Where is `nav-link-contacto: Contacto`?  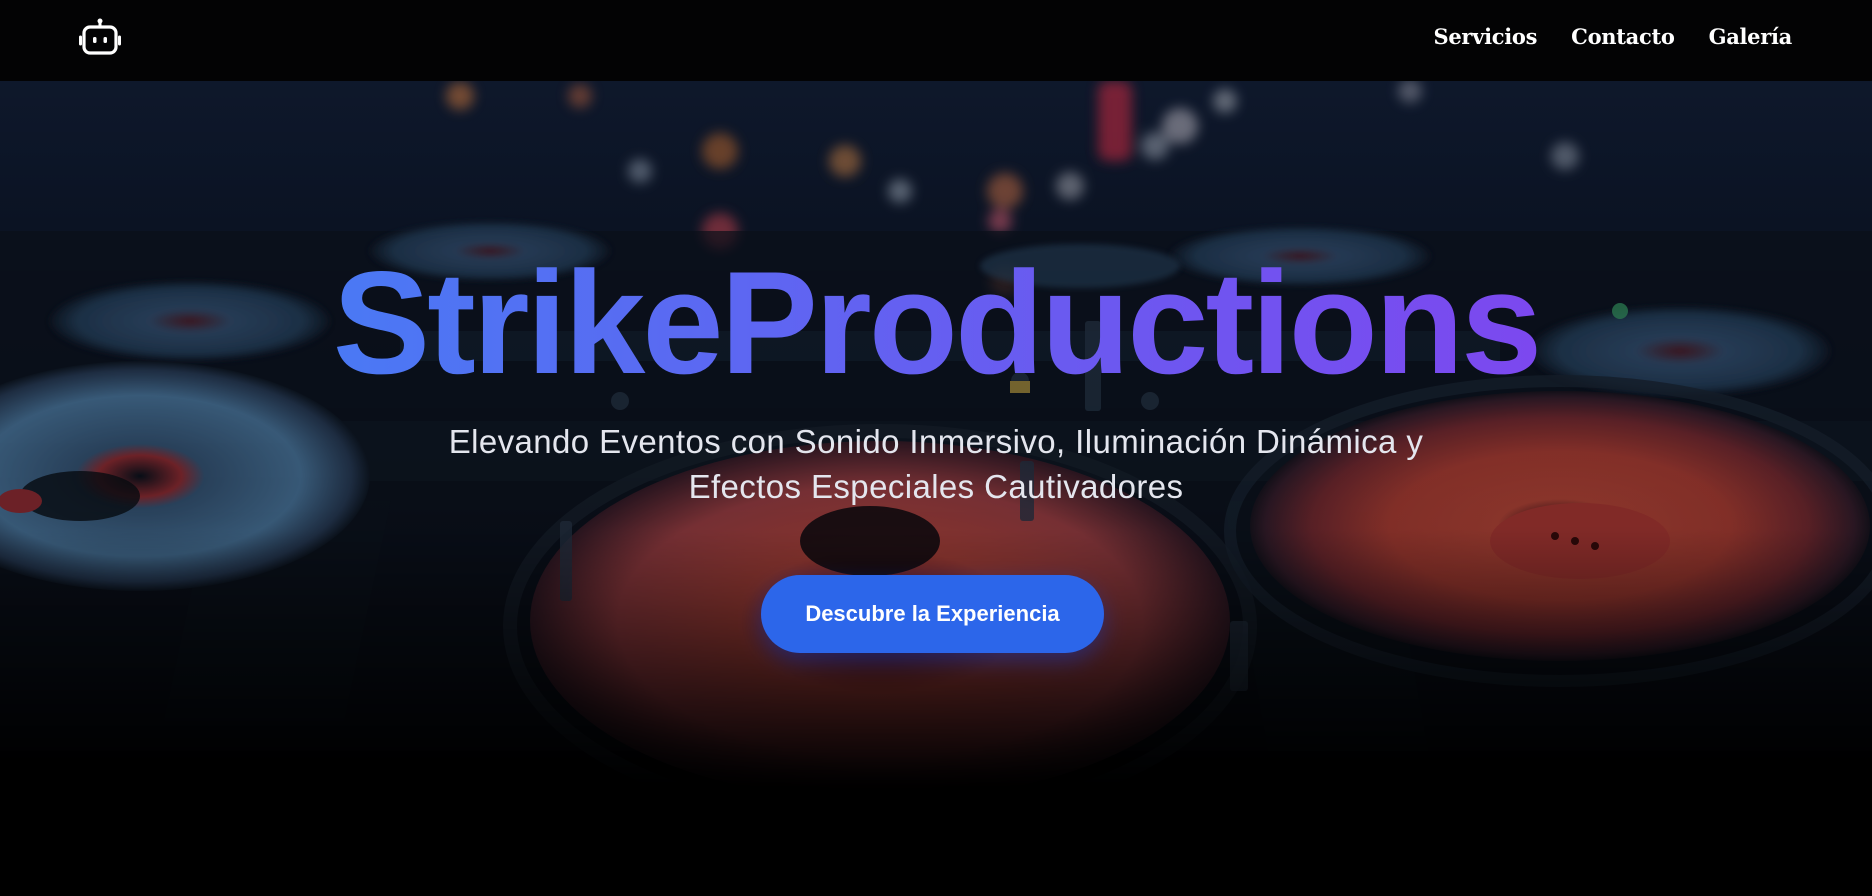
nav-link-contacto: Contacto is located at coordinates (1623, 37).